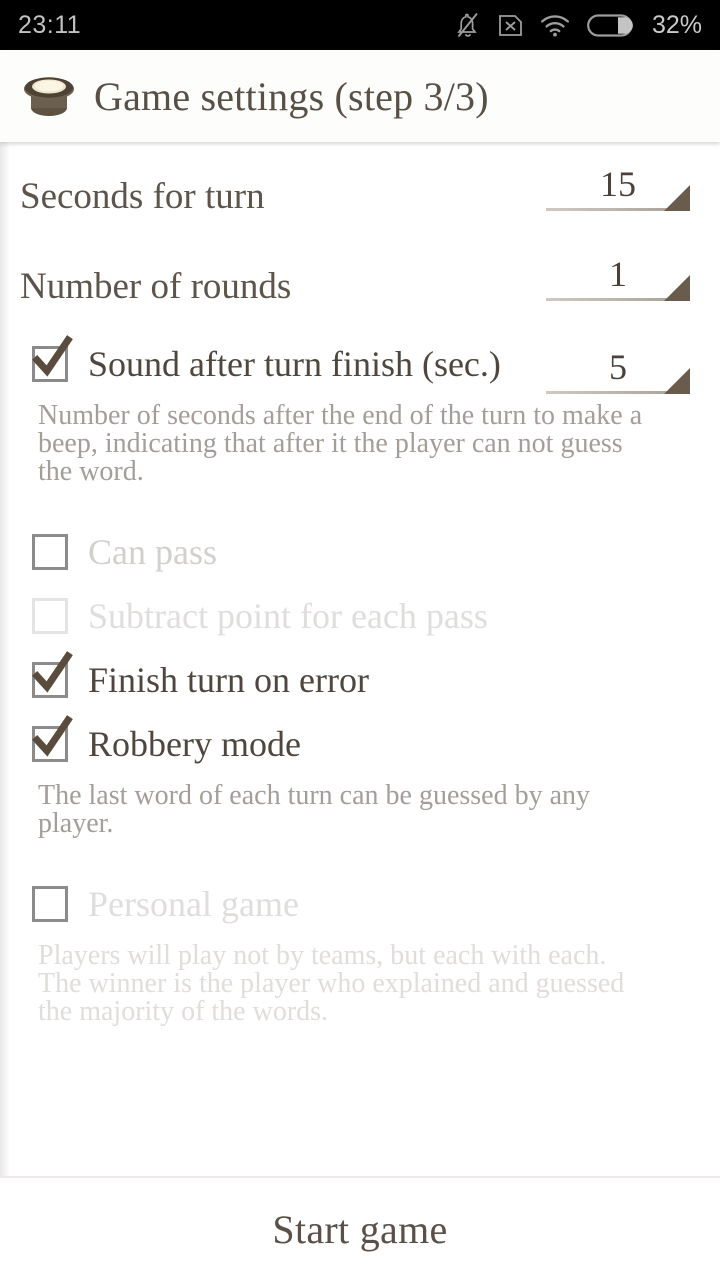  What do you see at coordinates (228, 680) in the screenshot?
I see `finish-turn-on-error-label: Finish turn on error` at bounding box center [228, 680].